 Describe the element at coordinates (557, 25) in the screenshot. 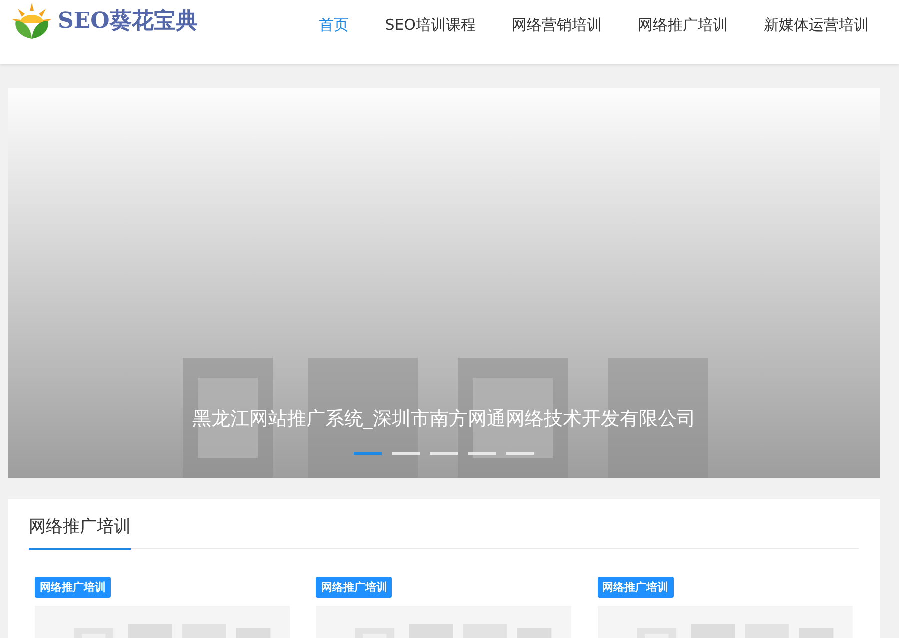

I see `nav-link: 网络营销培训` at that location.